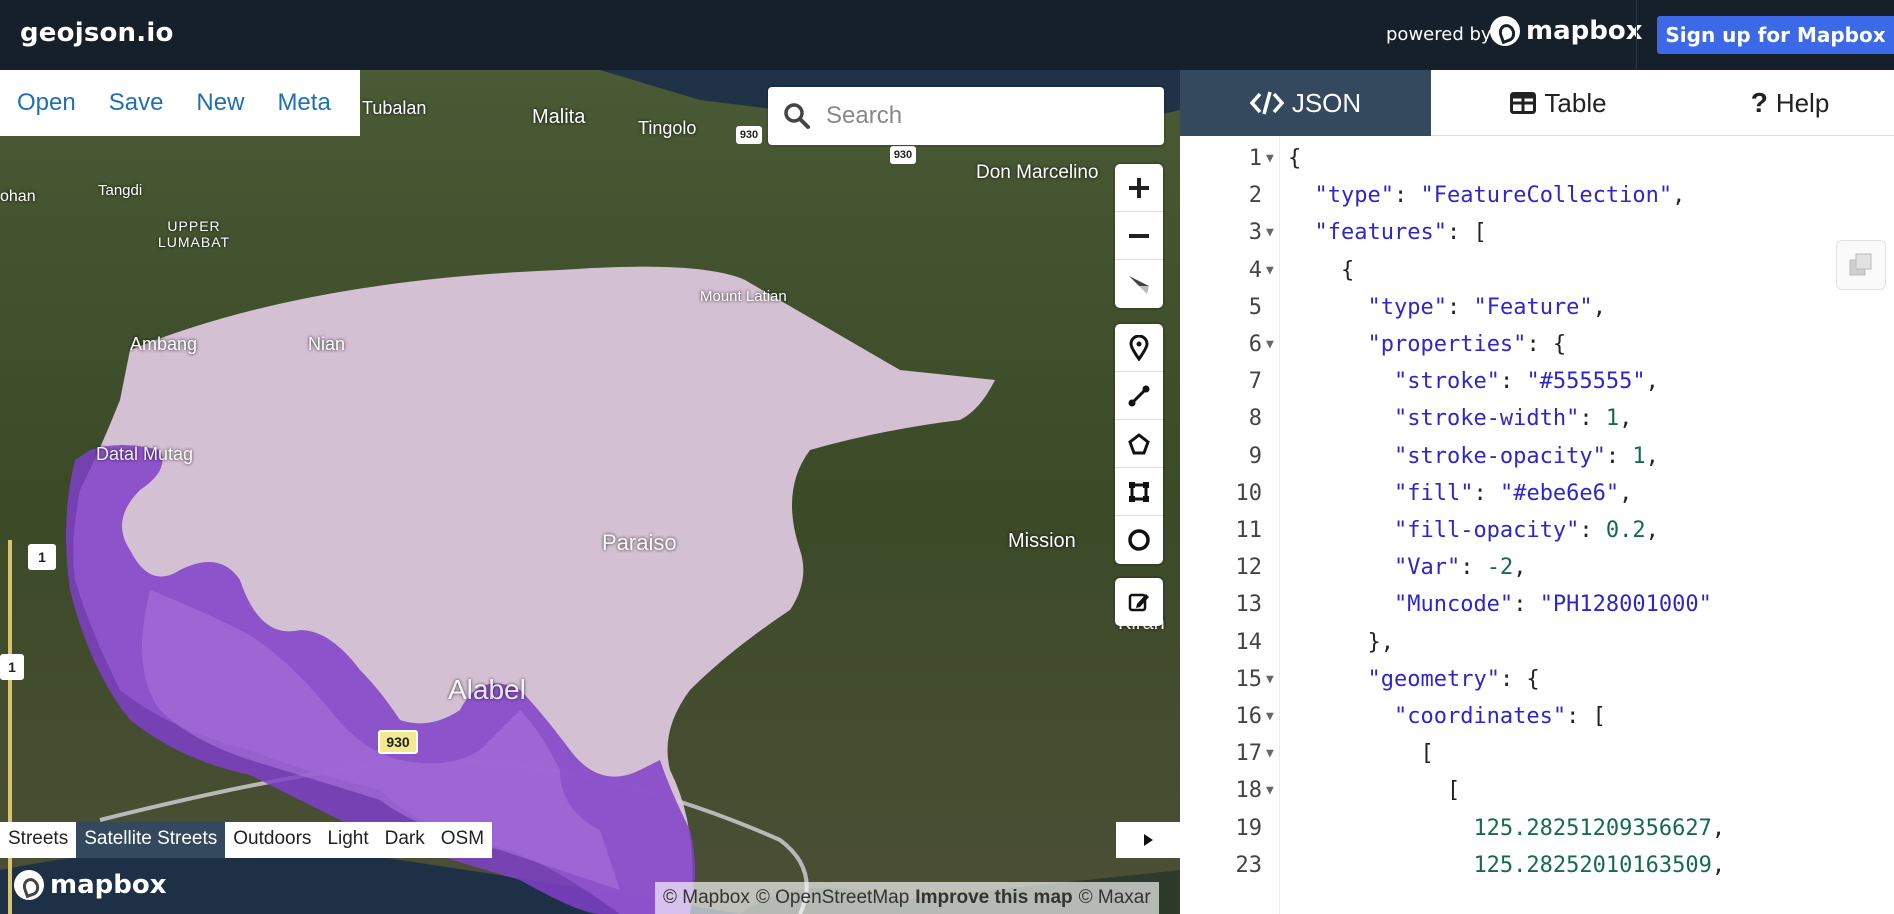  What do you see at coordinates (1552, 605) in the screenshot?
I see `code-text: "Muncode": "PH128001000"` at bounding box center [1552, 605].